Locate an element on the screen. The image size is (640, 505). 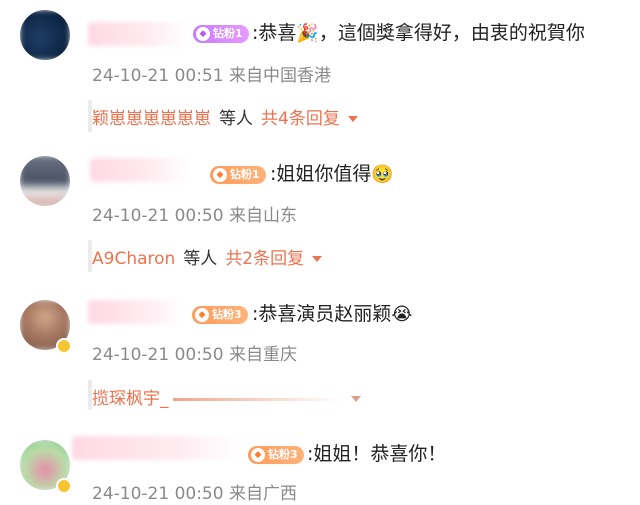
comment-meta: 24-10-21 00:50 来自重庆 is located at coordinates (194, 355).